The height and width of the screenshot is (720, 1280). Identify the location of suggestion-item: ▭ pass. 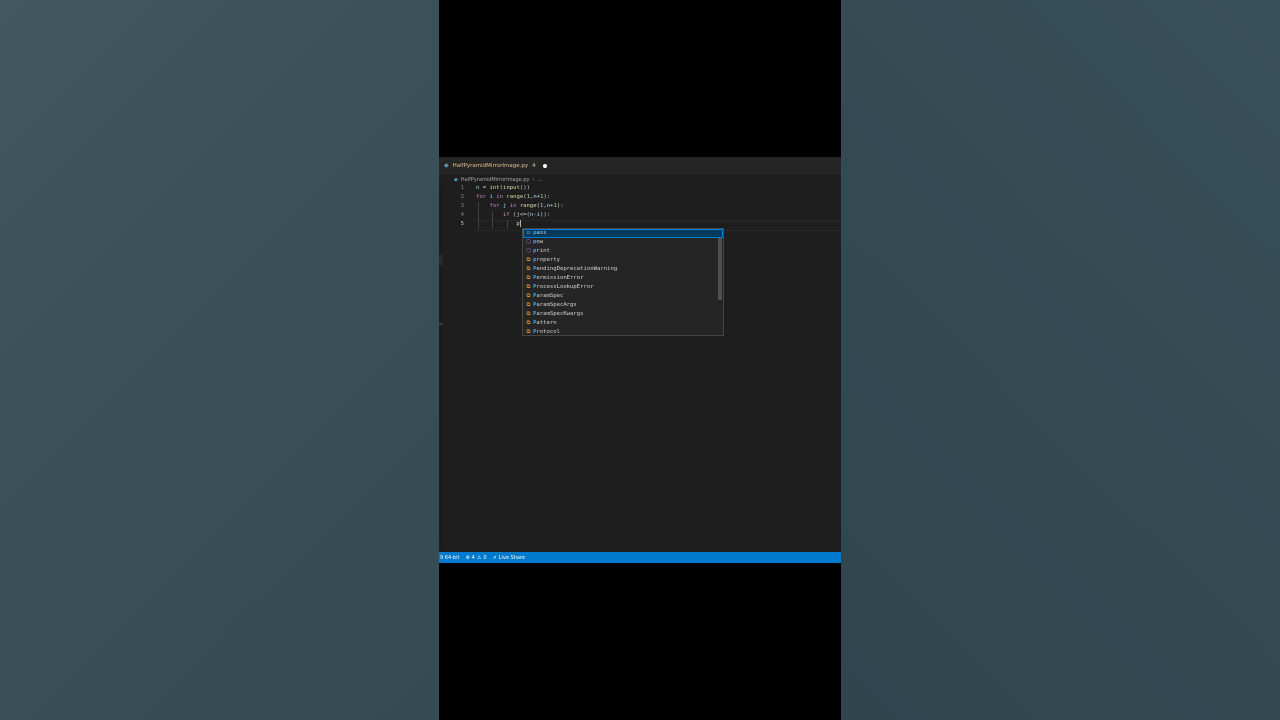
(623, 233).